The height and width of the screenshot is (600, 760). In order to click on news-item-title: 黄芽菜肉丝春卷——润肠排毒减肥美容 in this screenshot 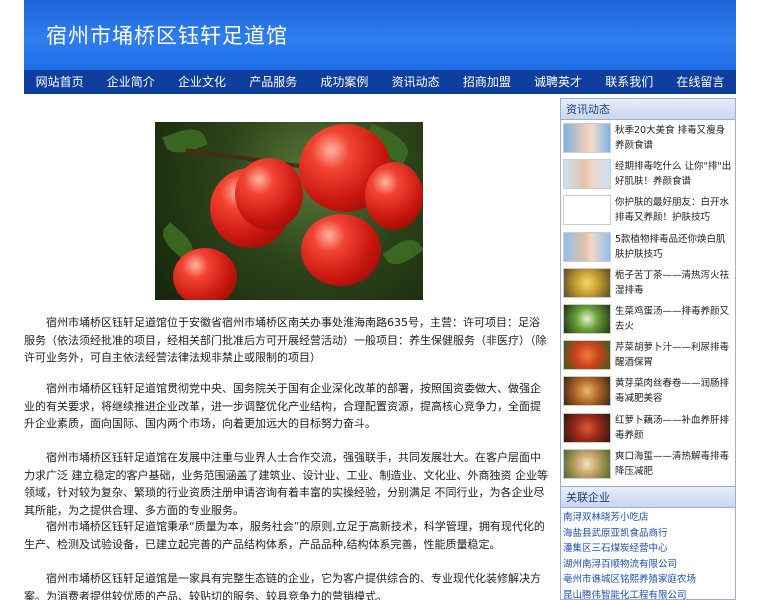, I will do `click(674, 391)`.